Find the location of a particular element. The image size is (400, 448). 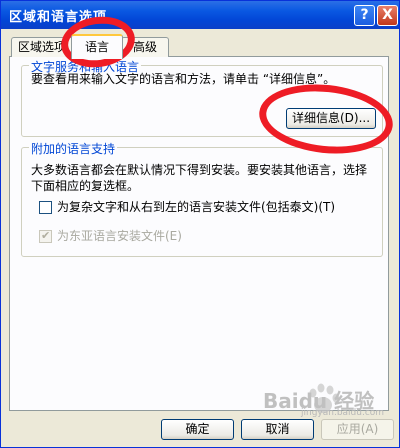

supplemental-language-description: 大多数语言都会在默认情况下得到安装。要安装其他语言，选择下面相应的复选框。 is located at coordinates (199, 178).